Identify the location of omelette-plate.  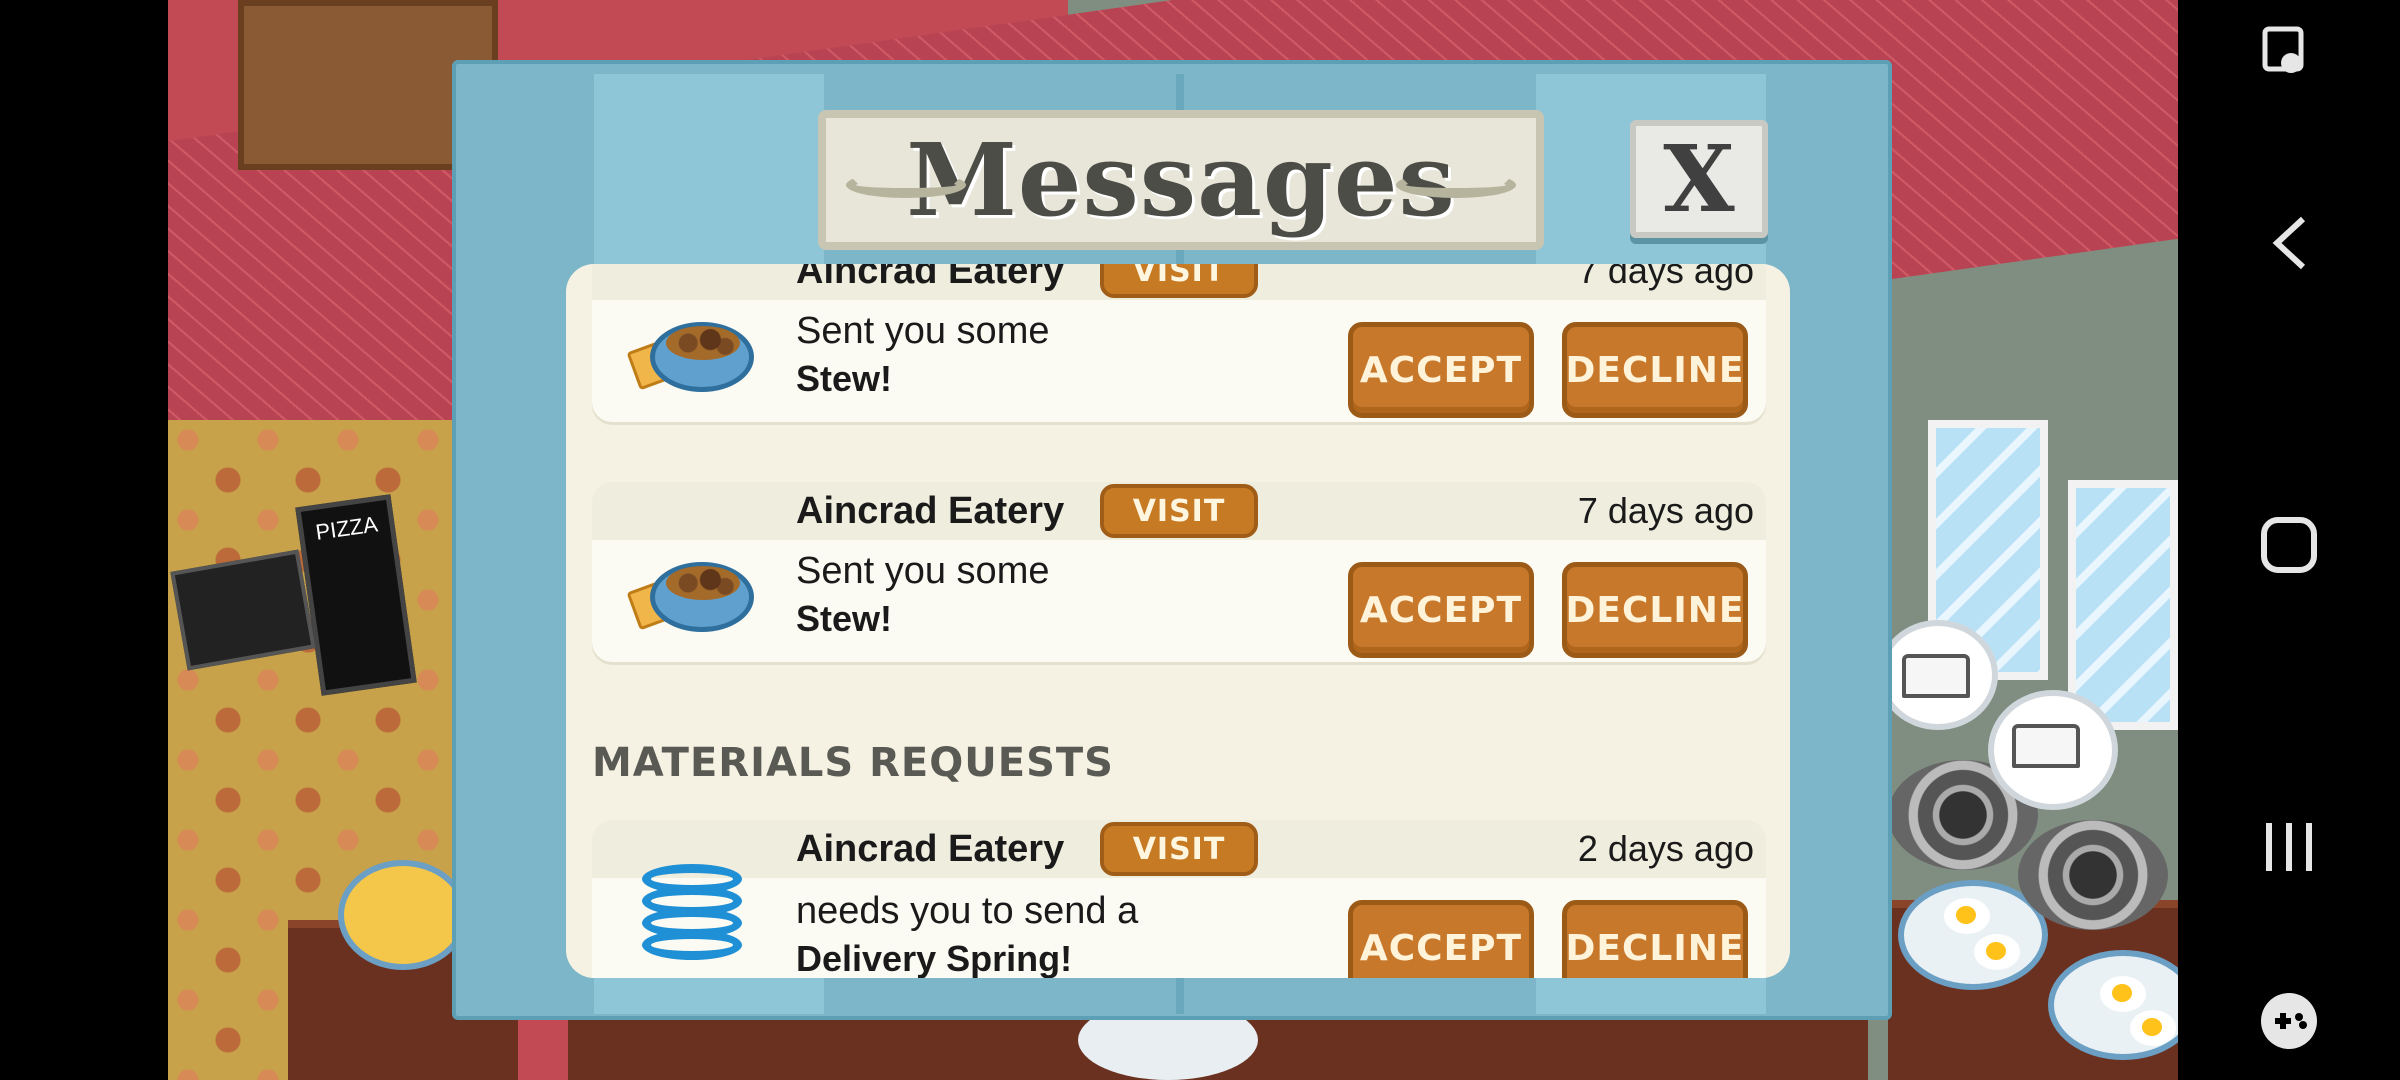
(403, 915).